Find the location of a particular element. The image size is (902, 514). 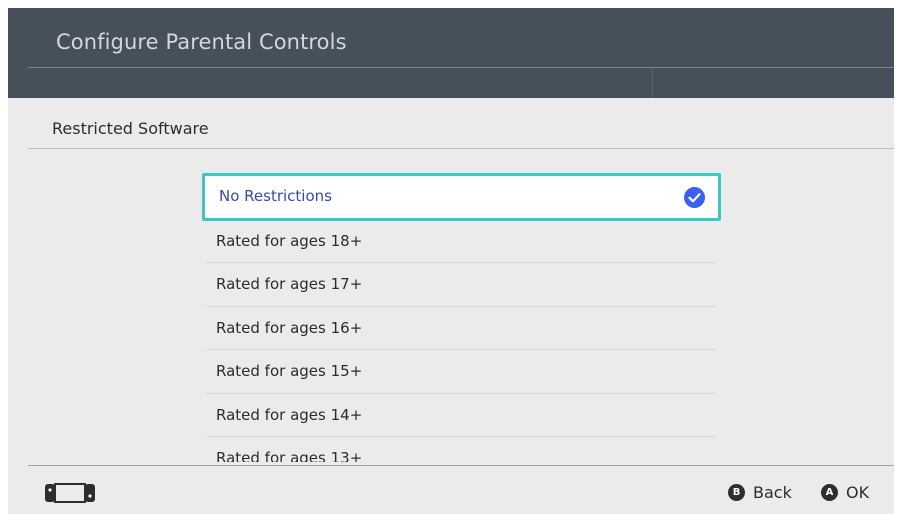

footer-divider is located at coordinates (461, 465).